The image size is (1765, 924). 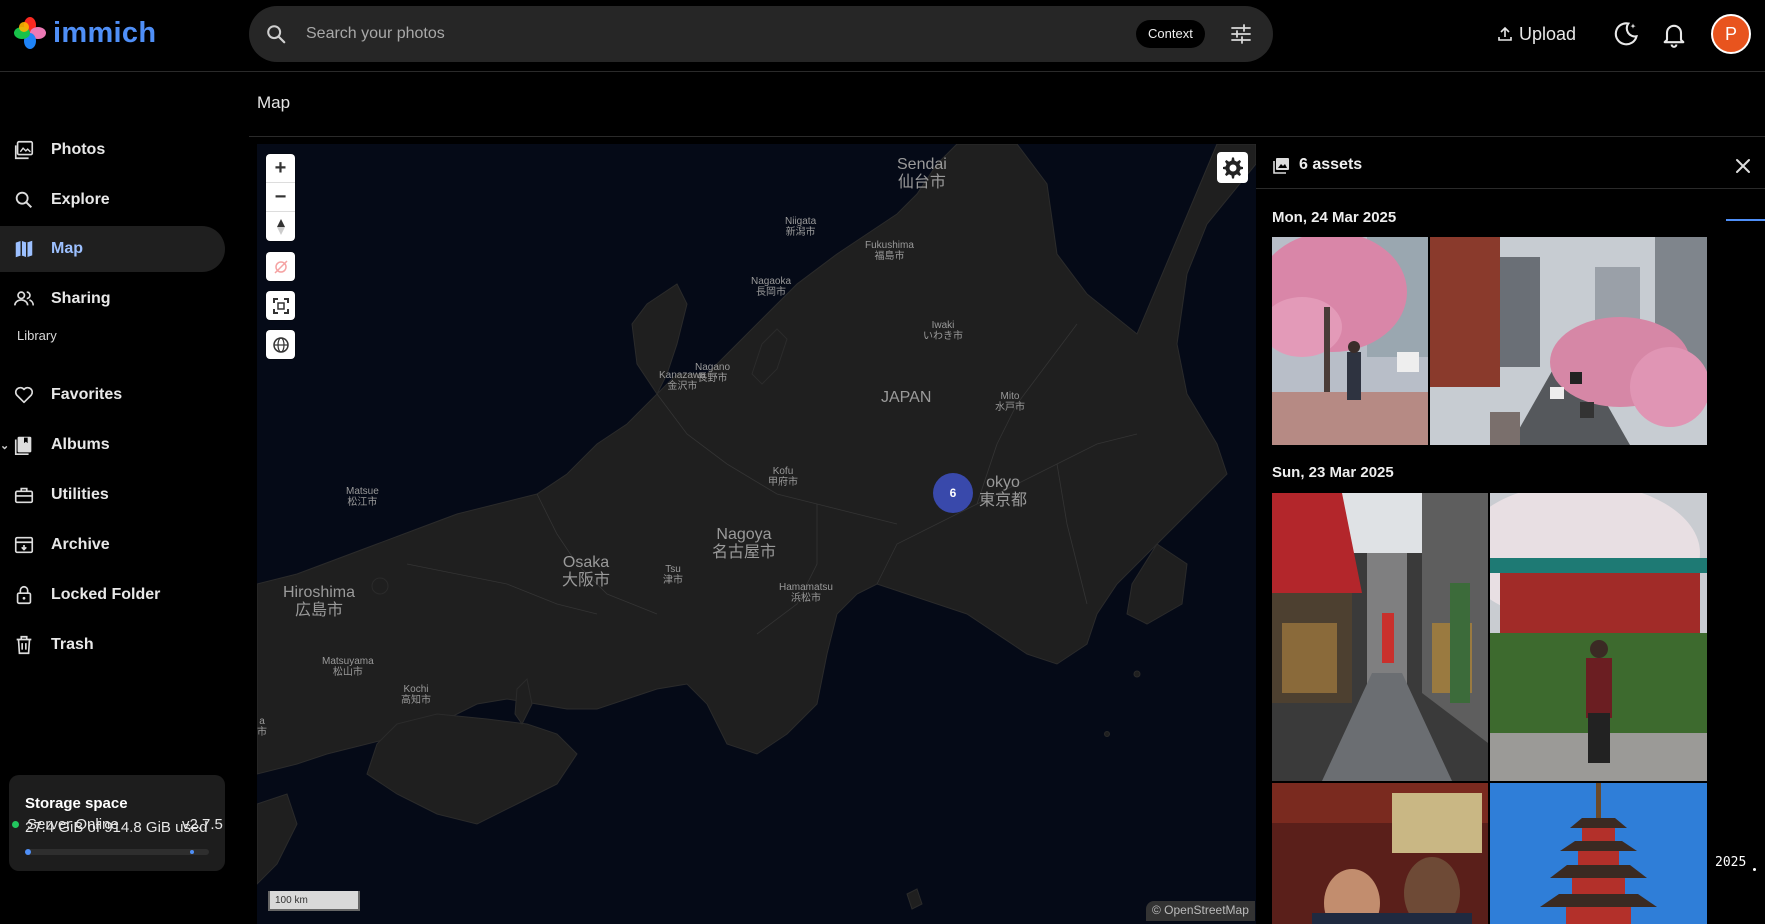 I want to click on theme-toggle-icon, so click(x=1626, y=34).